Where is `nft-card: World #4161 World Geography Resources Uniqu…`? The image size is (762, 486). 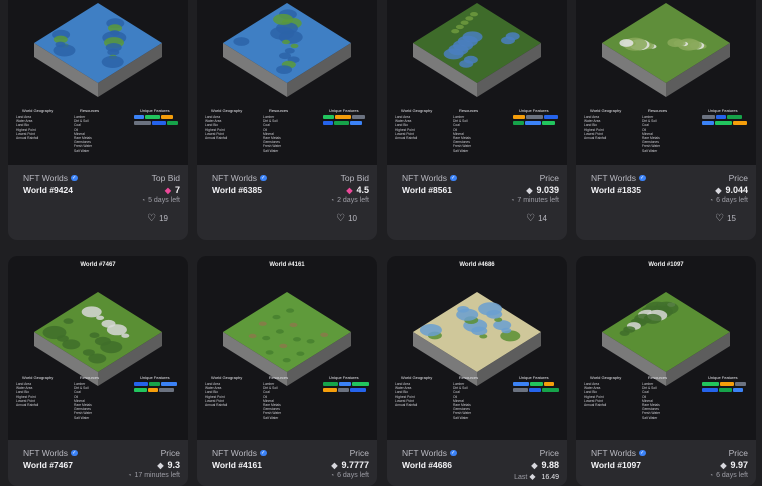
nft-card: World #4161 World Geography Resources Uniqu… is located at coordinates (287, 371).